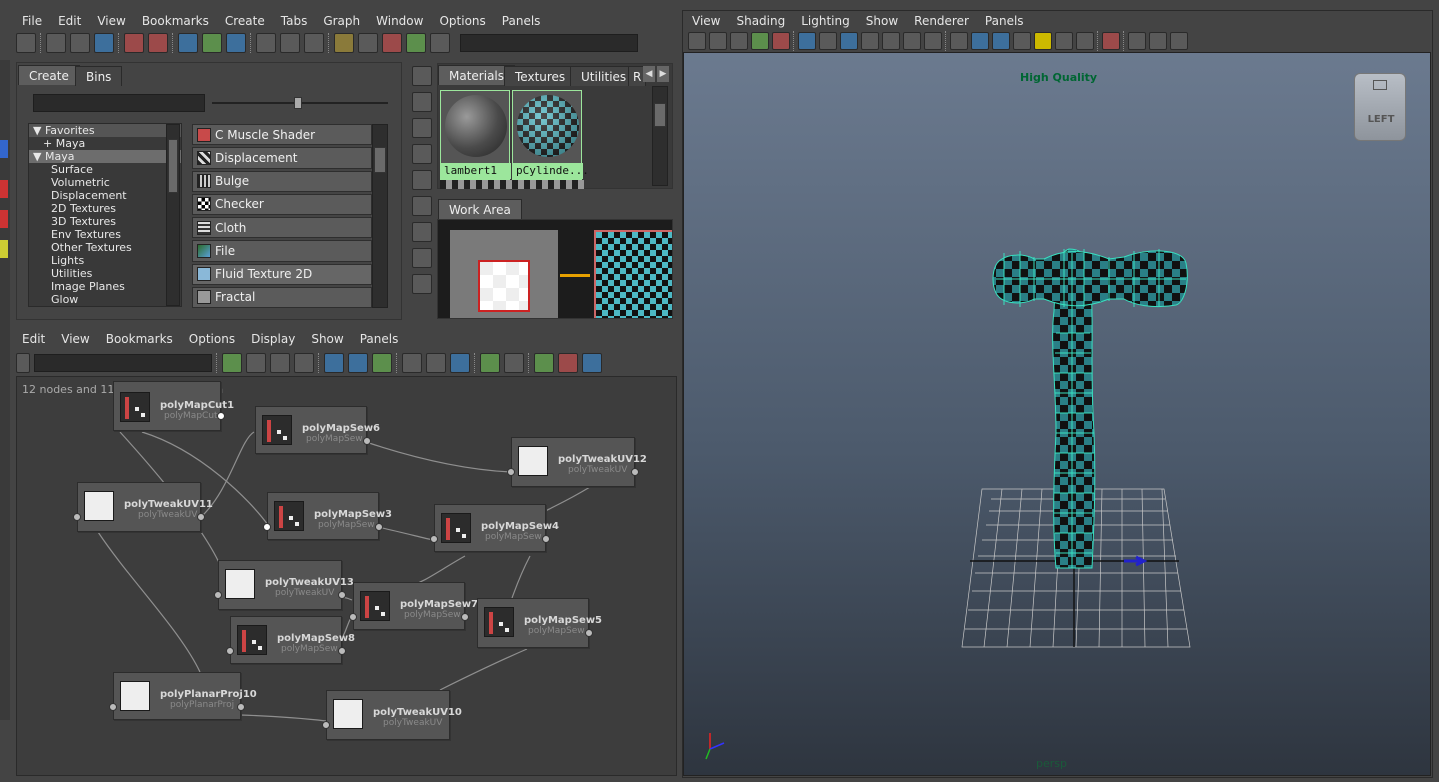 This screenshot has height=782, width=1439. Describe the element at coordinates (273, 339) in the screenshot. I see `ne-menu-display: Display` at that location.